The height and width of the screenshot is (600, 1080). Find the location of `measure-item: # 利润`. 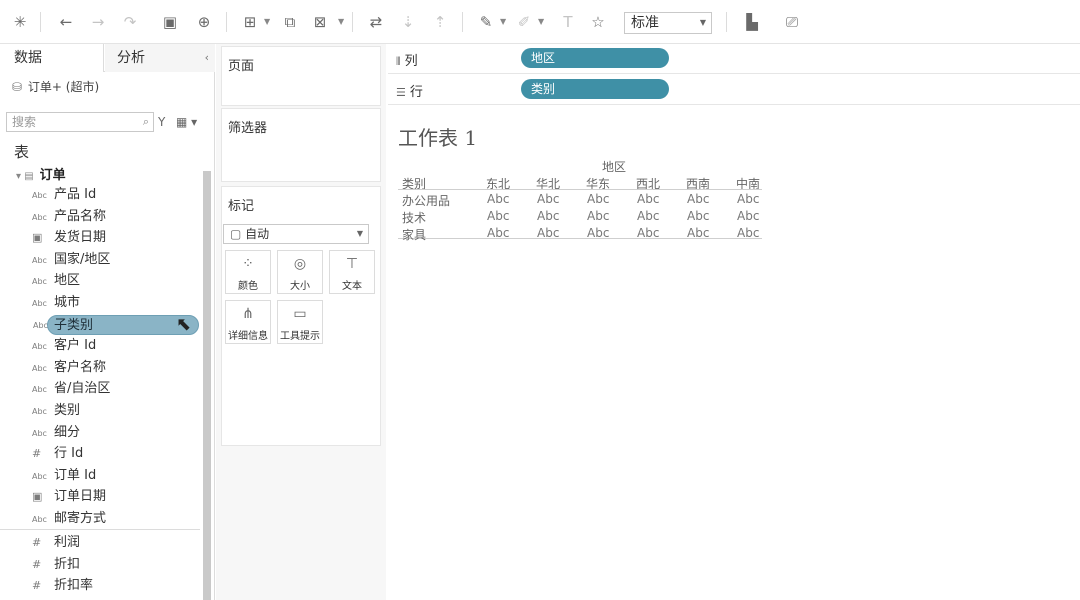

measure-item: # 利润 is located at coordinates (56, 543).